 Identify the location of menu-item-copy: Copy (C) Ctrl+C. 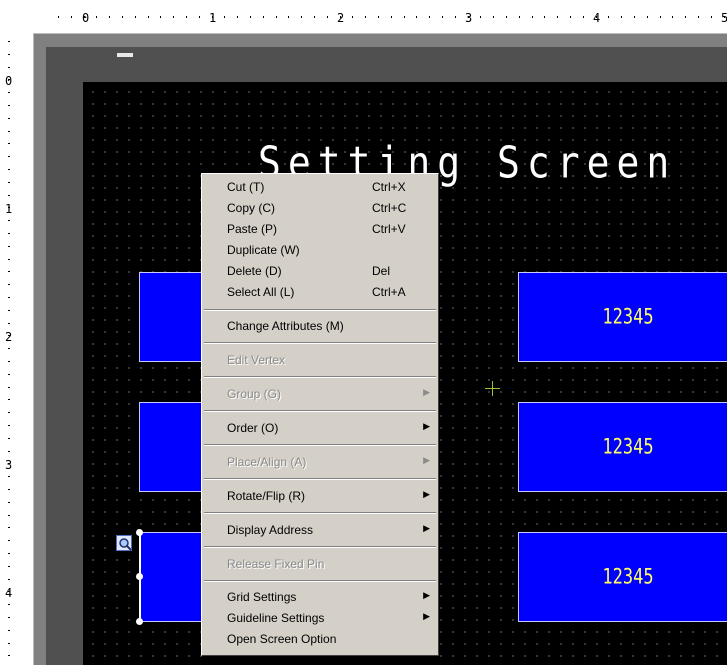
(320, 208).